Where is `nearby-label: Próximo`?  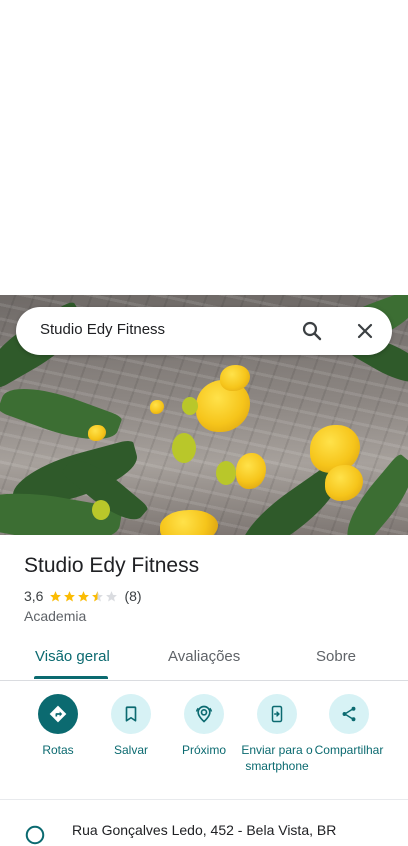 nearby-label: Próximo is located at coordinates (203, 750).